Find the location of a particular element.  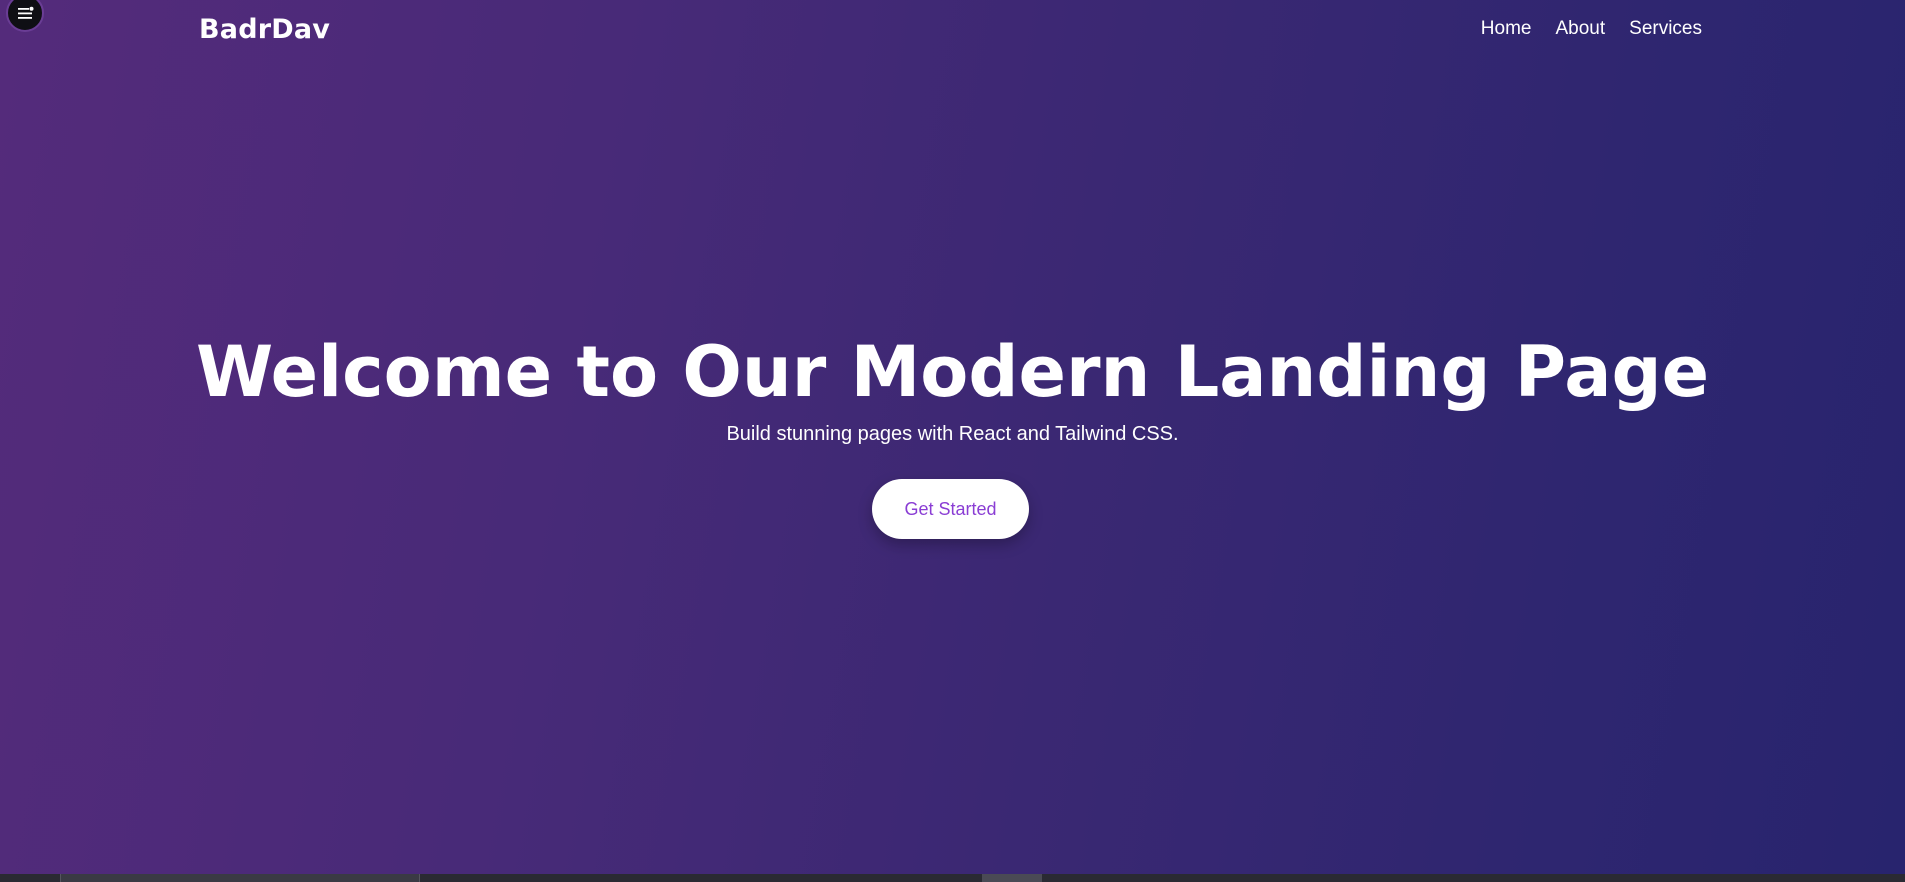

scrollbar-thumb is located at coordinates (1012, 878).